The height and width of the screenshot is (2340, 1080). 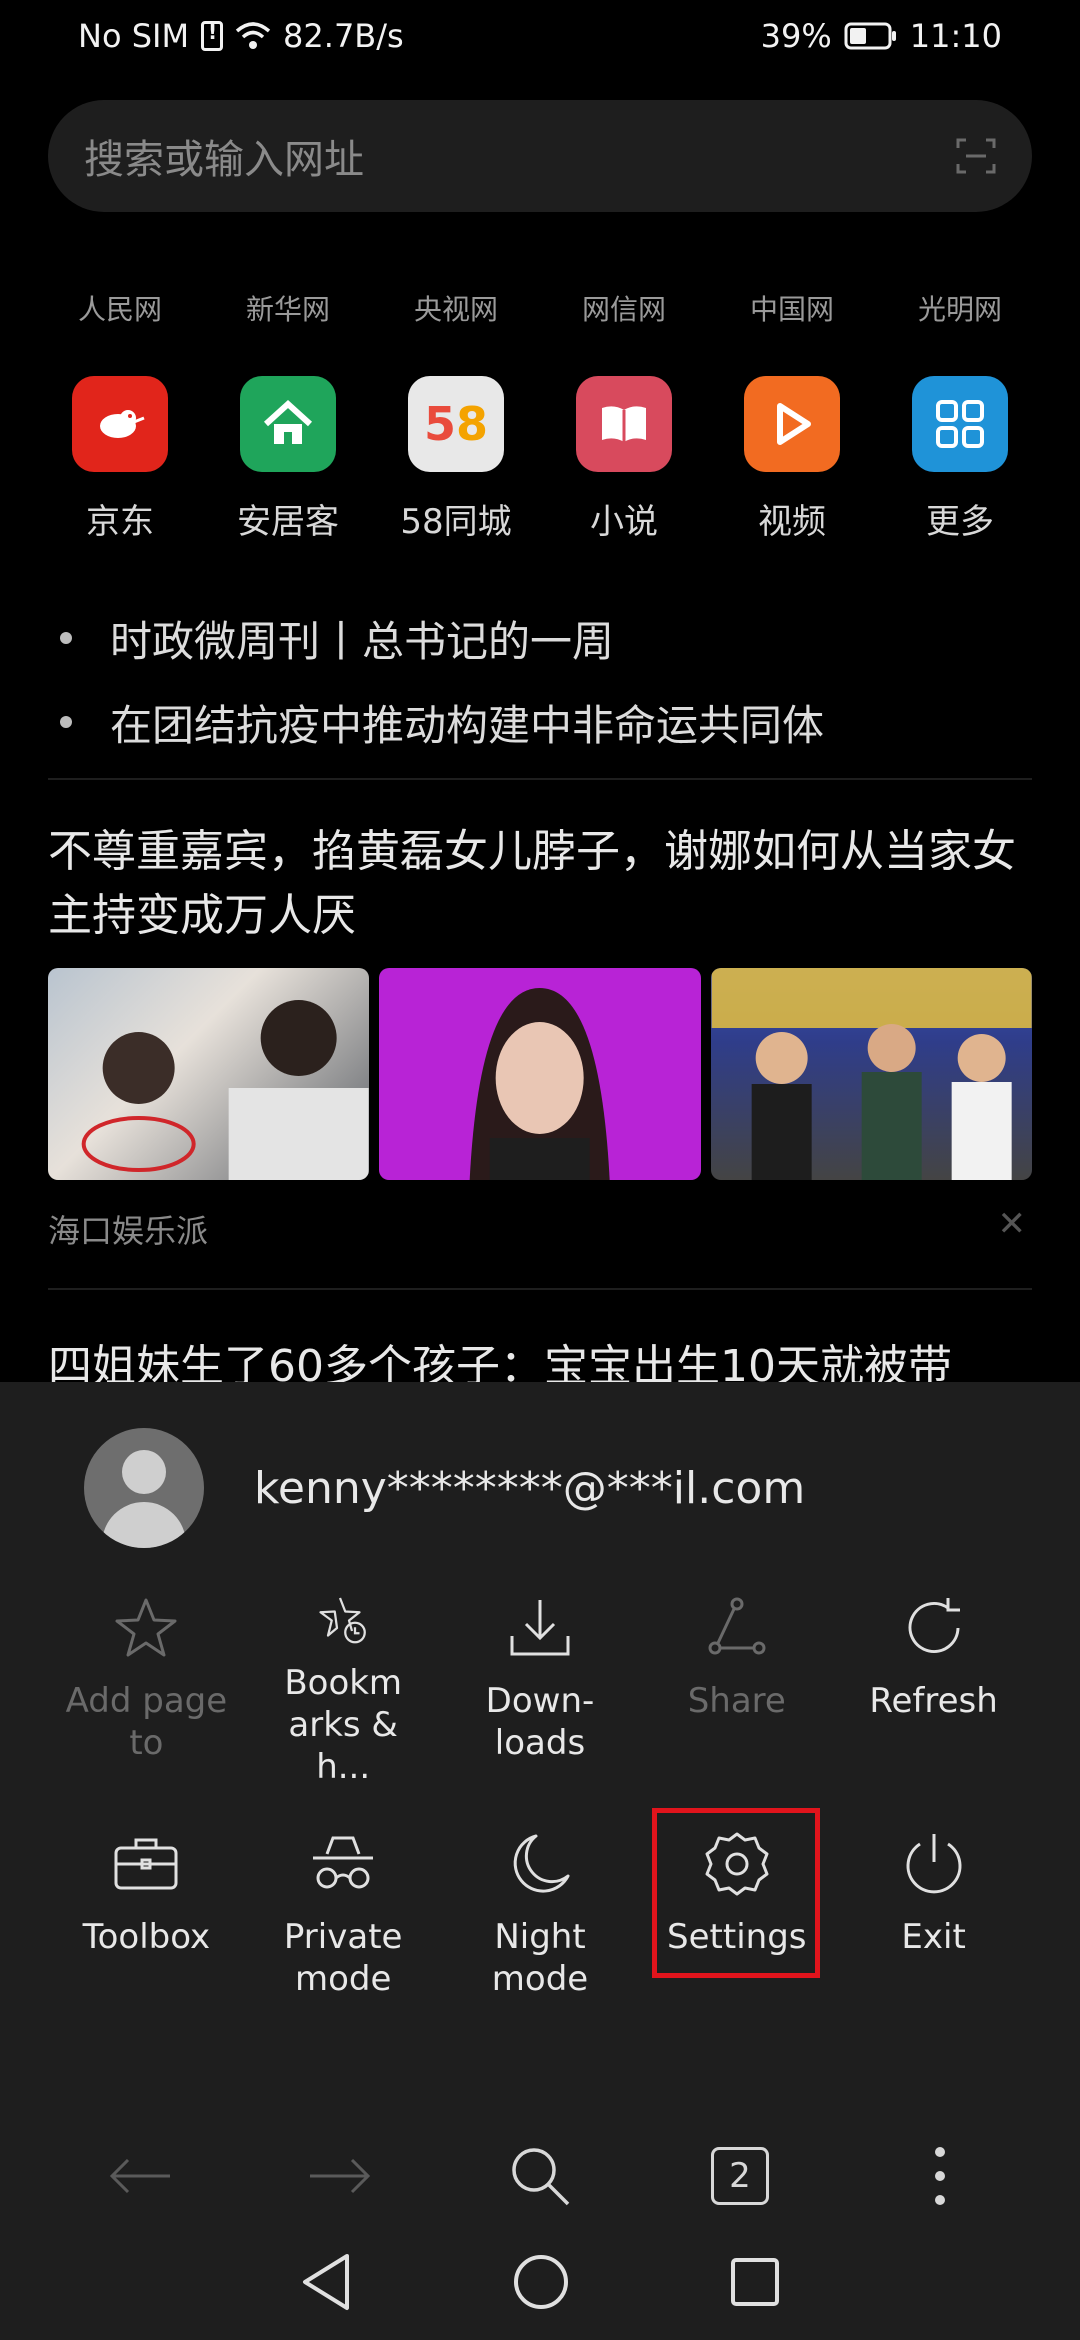 I want to click on refresh-icon, so click(x=934, y=1625).